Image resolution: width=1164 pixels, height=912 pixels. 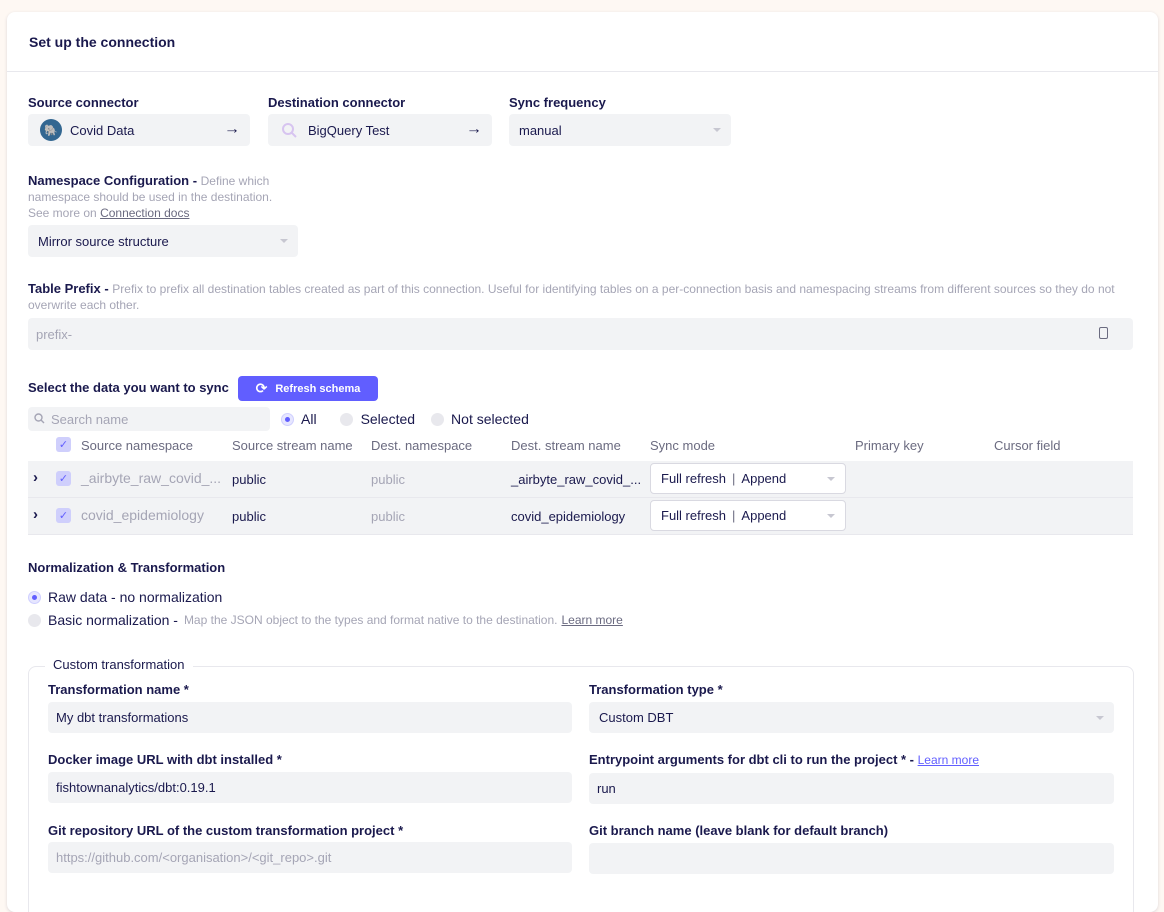 I want to click on select-all-checkbox: ✓, so click(x=63, y=444).